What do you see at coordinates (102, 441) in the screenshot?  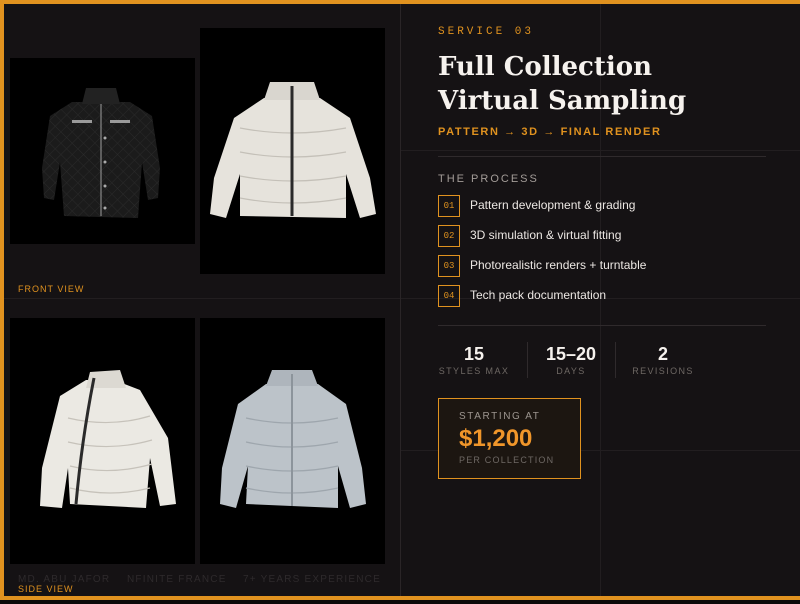 I see `white-puffer-side-image` at bounding box center [102, 441].